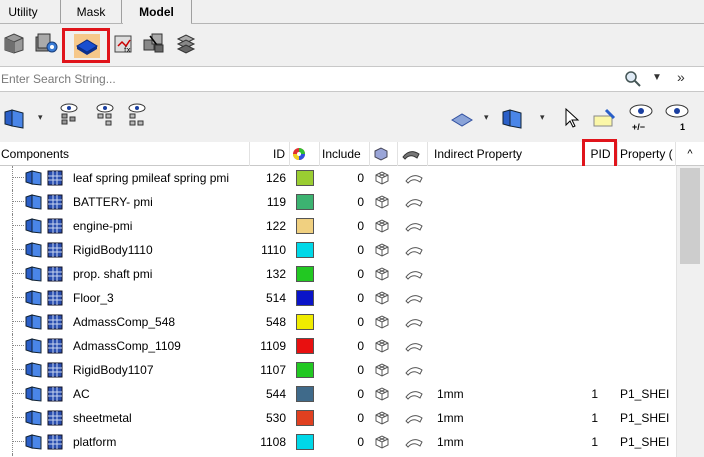  What do you see at coordinates (124, 44) in the screenshot?
I see `formula-icon: fx` at bounding box center [124, 44].